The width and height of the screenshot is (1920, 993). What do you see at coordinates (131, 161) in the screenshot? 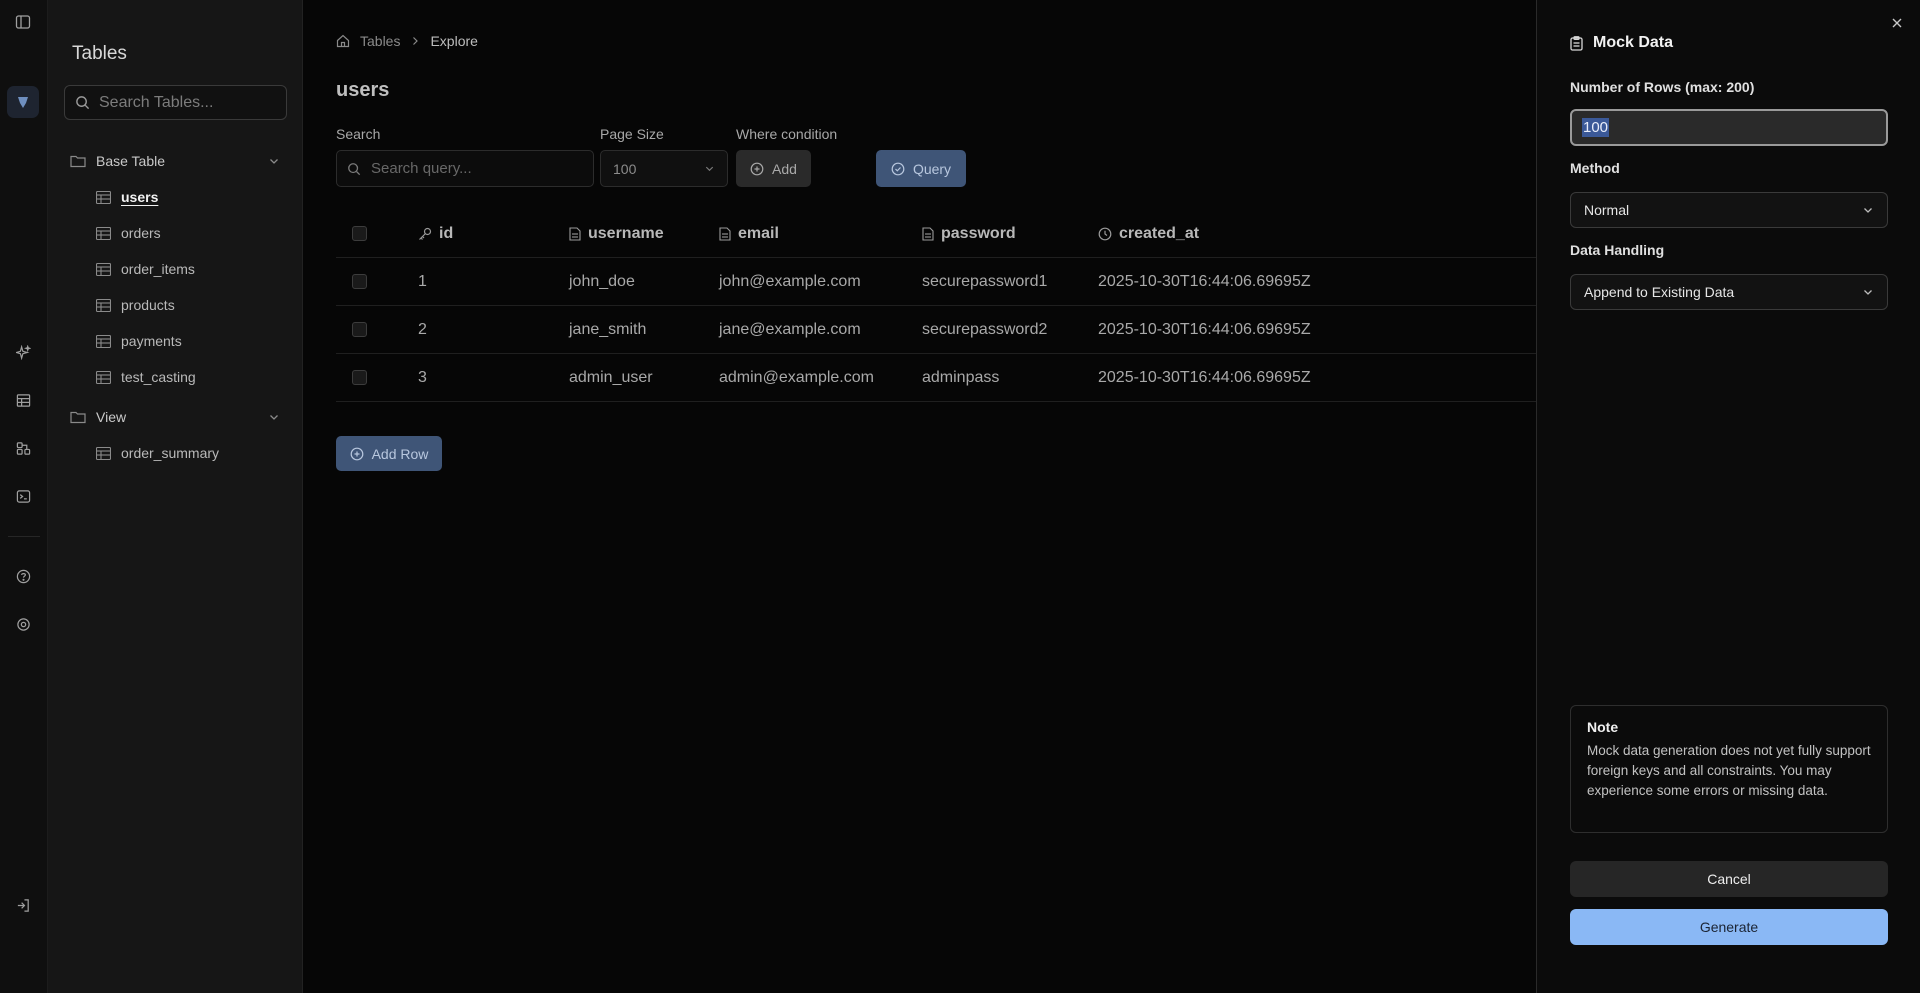
I see `group-label: Base Table` at bounding box center [131, 161].